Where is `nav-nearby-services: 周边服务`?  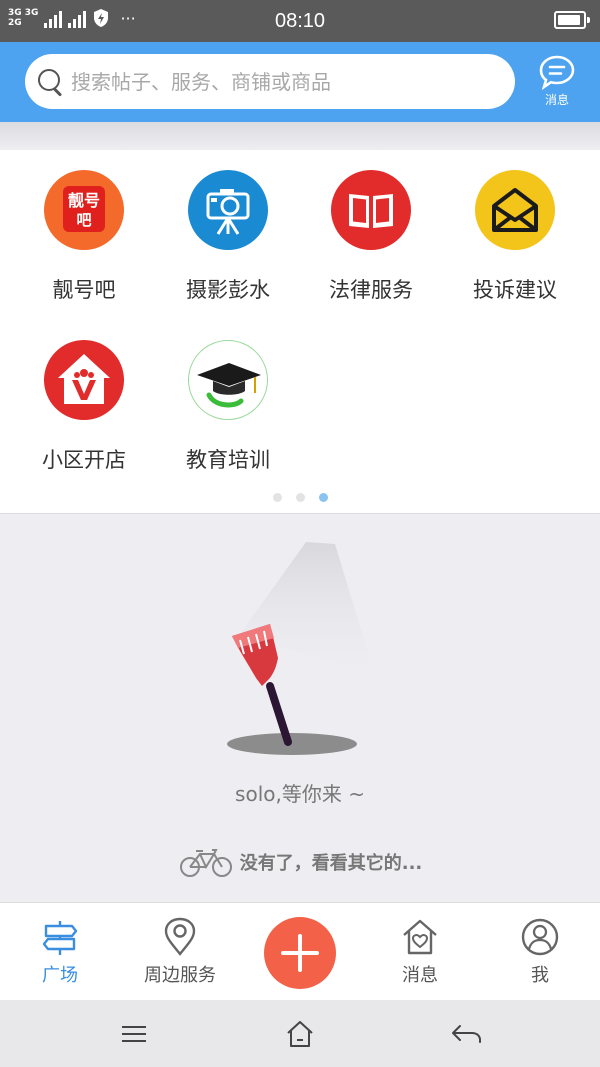
nav-nearby-services: 周边服务 is located at coordinates (180, 952).